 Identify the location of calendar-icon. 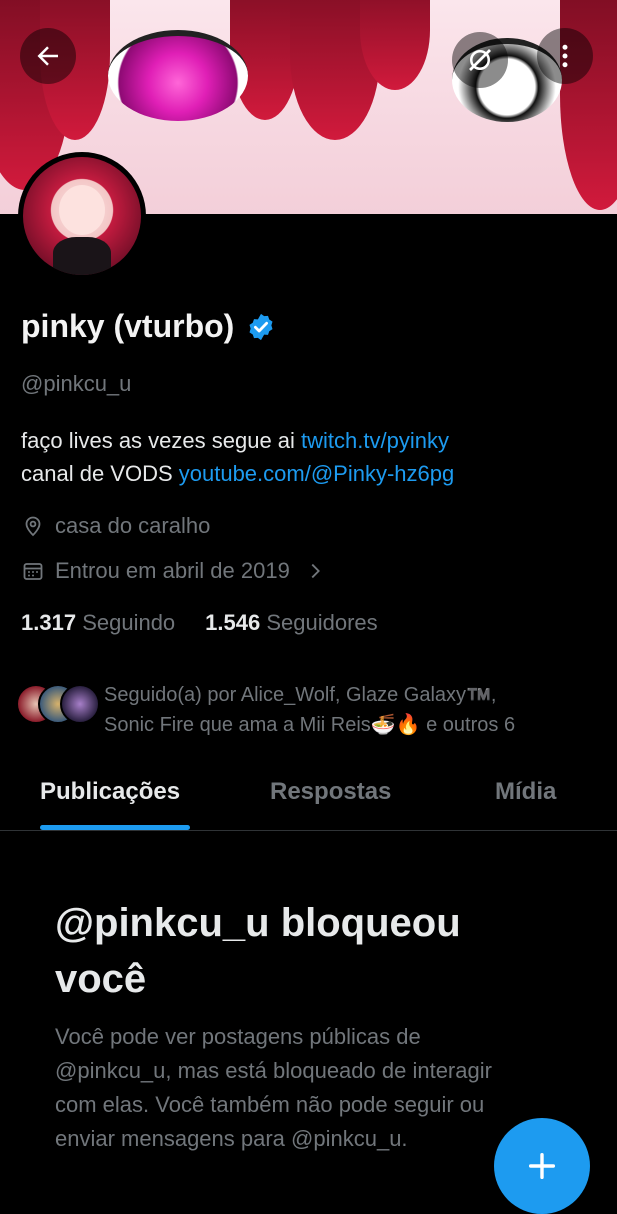
(33, 571).